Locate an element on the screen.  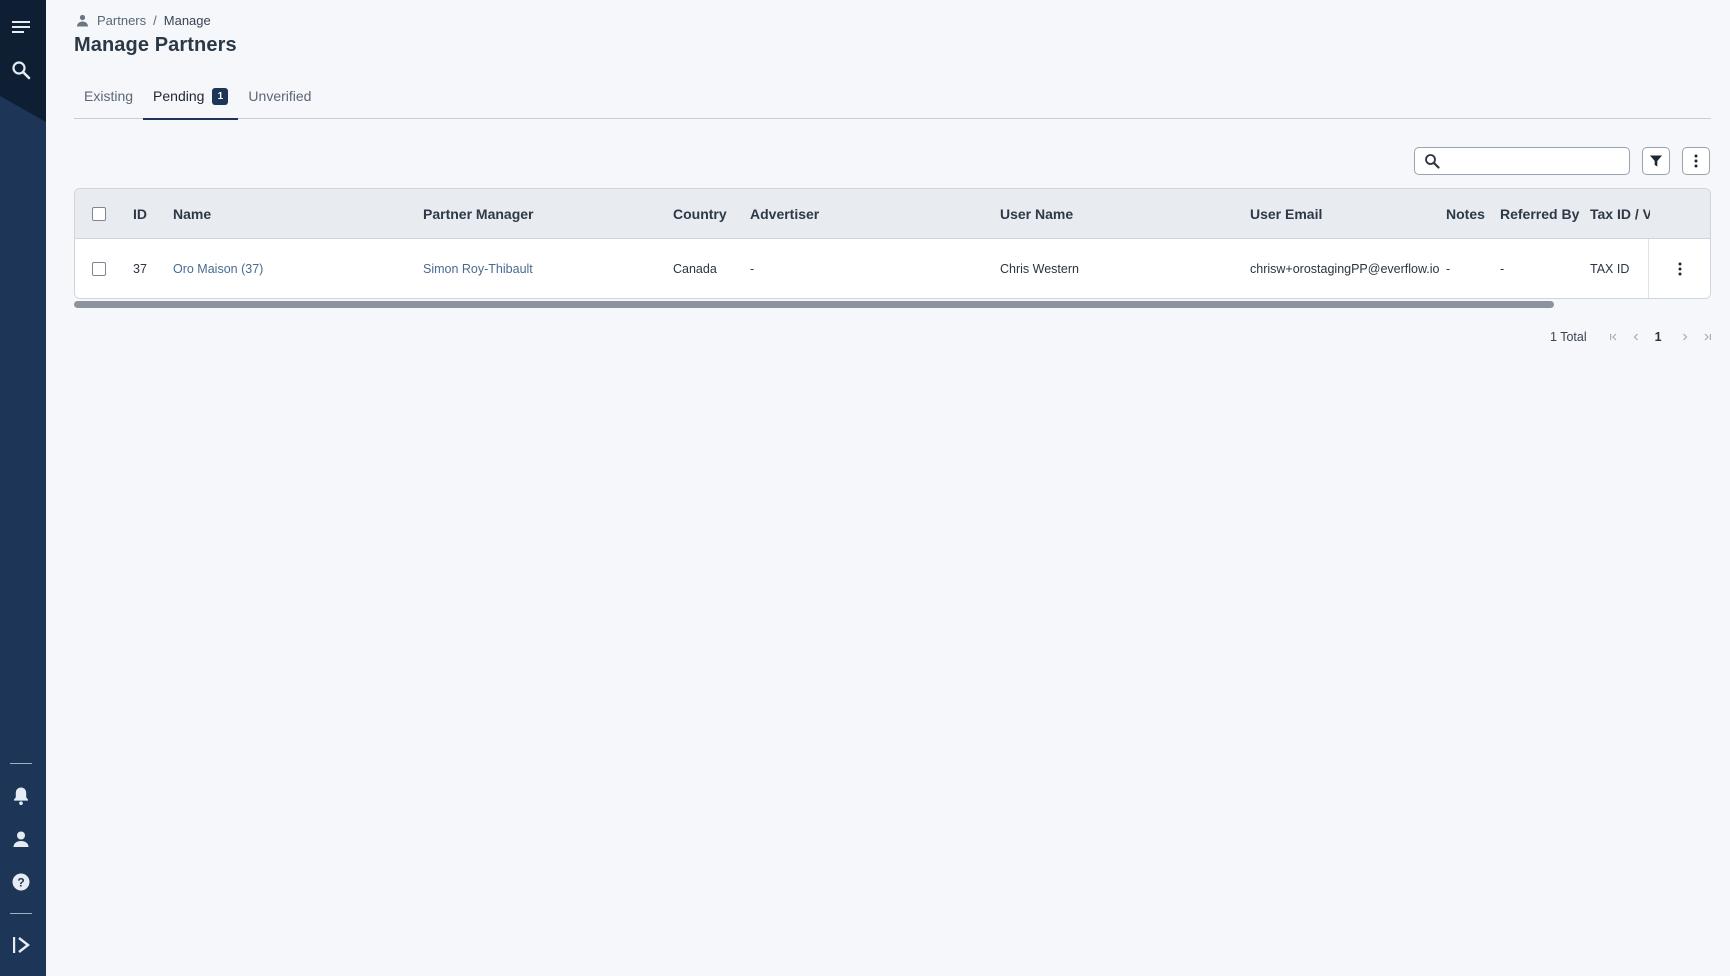
column-header-name: Name is located at coordinates (192, 213).